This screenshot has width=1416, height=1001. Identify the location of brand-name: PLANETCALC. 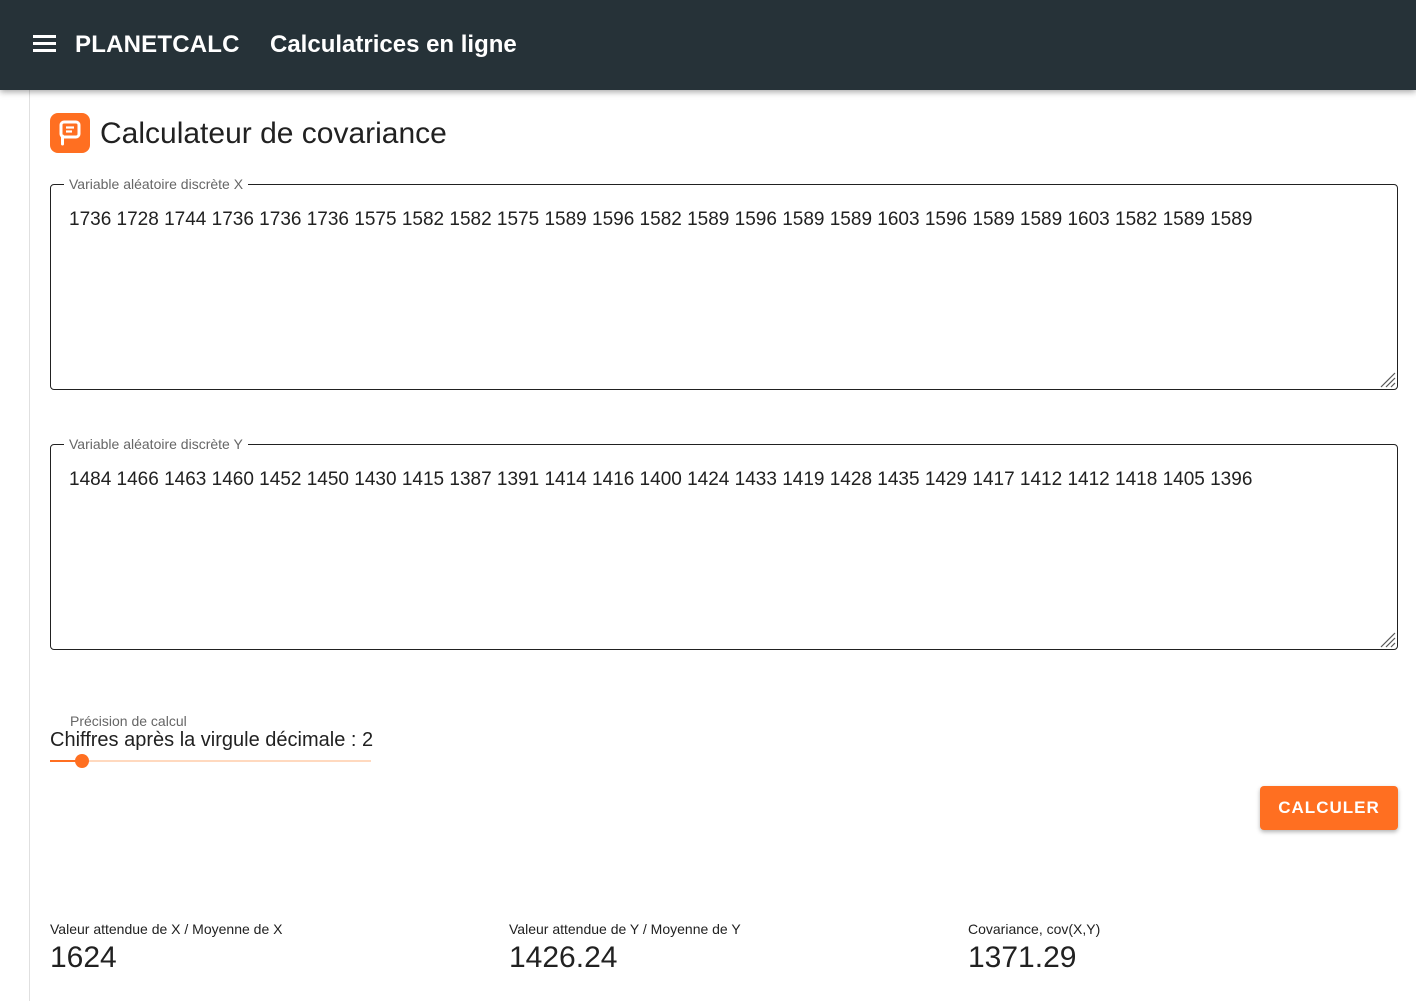
(157, 45).